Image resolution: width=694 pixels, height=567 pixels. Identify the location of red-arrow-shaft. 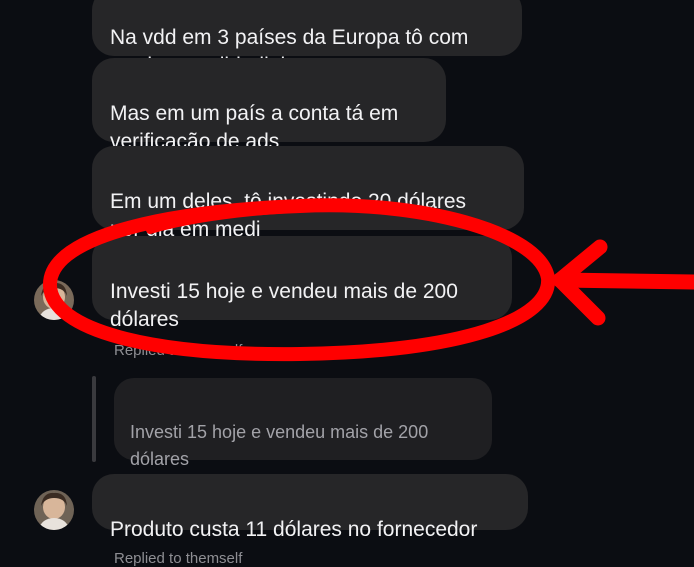
(623, 281).